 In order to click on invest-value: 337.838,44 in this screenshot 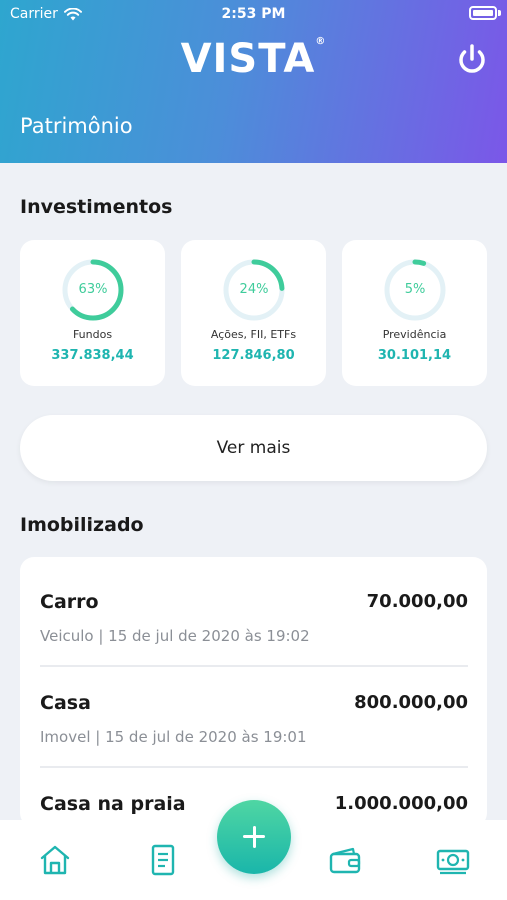, I will do `click(92, 355)`.